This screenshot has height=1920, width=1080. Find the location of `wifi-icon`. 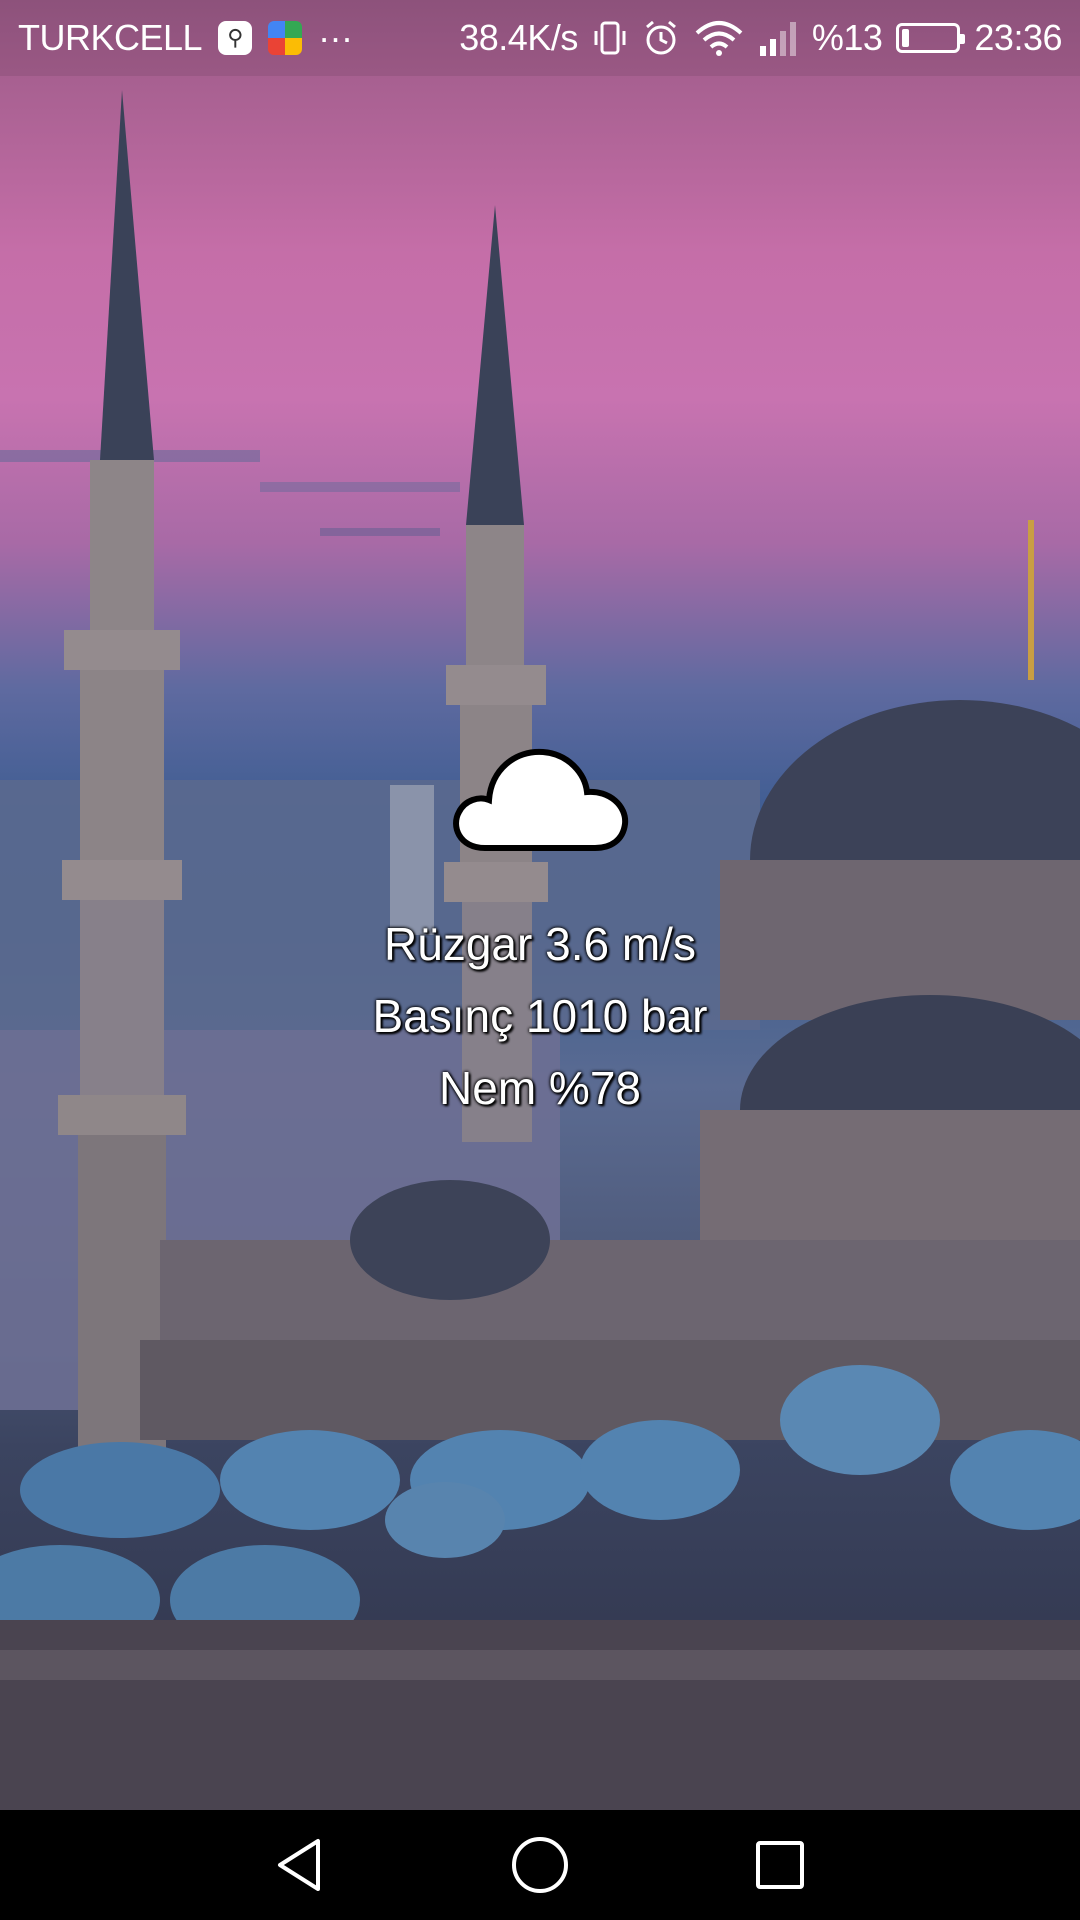

wifi-icon is located at coordinates (719, 38).